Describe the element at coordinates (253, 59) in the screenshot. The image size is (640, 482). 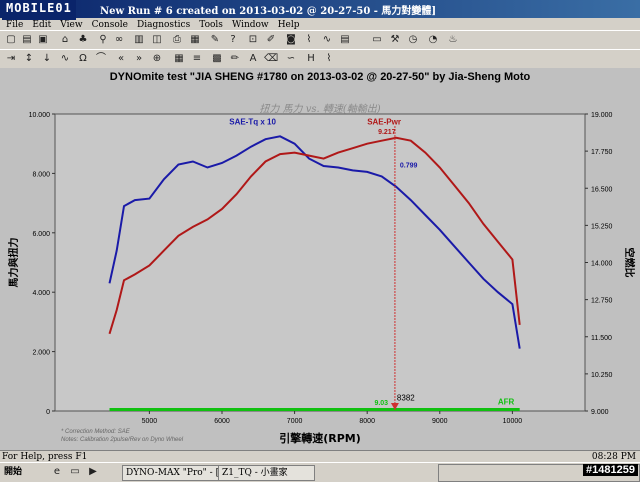
I see `text-a-icon: A` at that location.